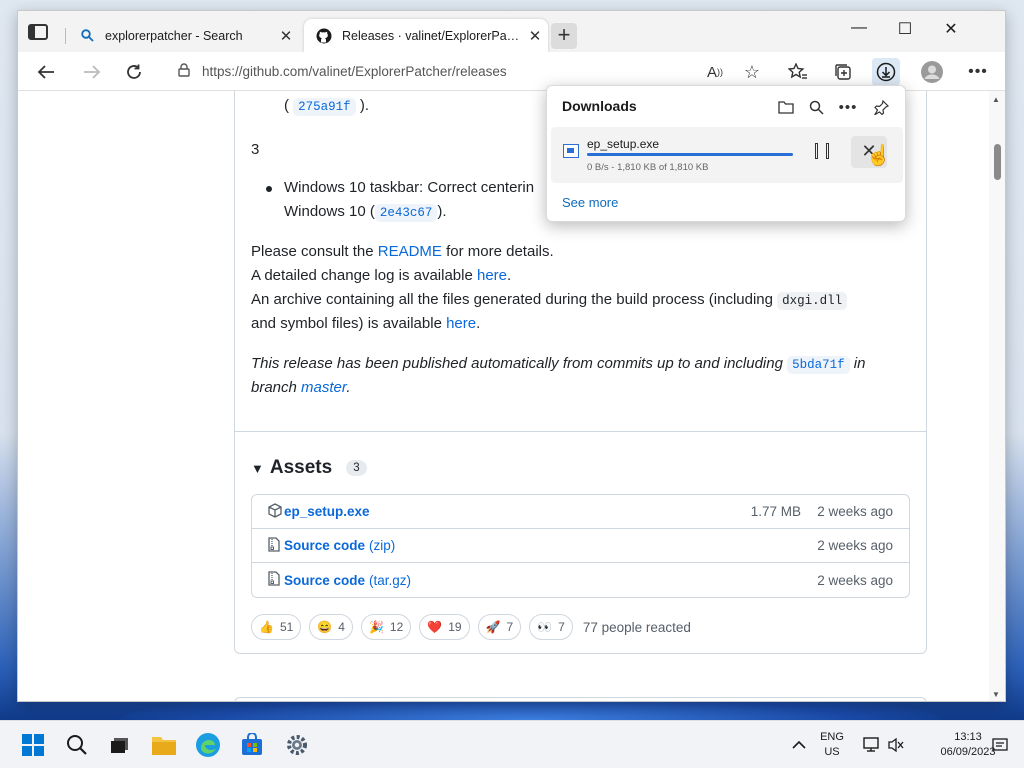 This screenshot has width=1024, height=768. I want to click on back-icon, so click(46, 72).